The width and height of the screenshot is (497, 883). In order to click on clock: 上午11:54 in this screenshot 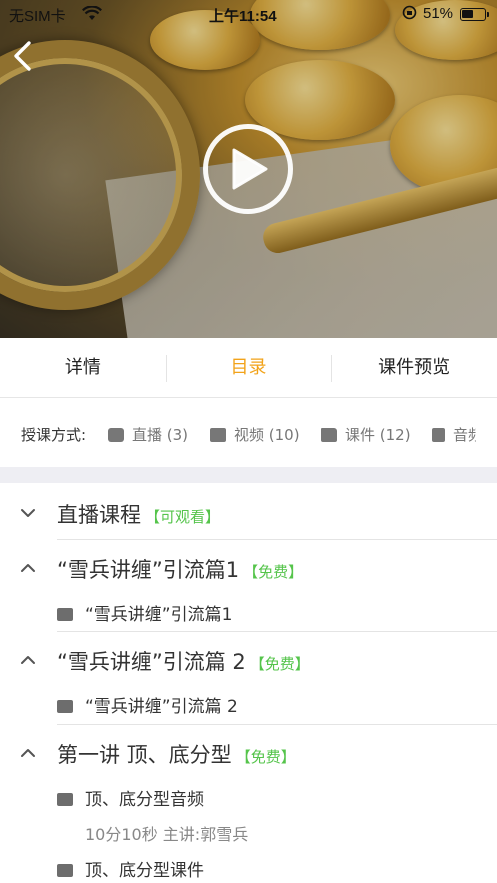, I will do `click(243, 16)`.